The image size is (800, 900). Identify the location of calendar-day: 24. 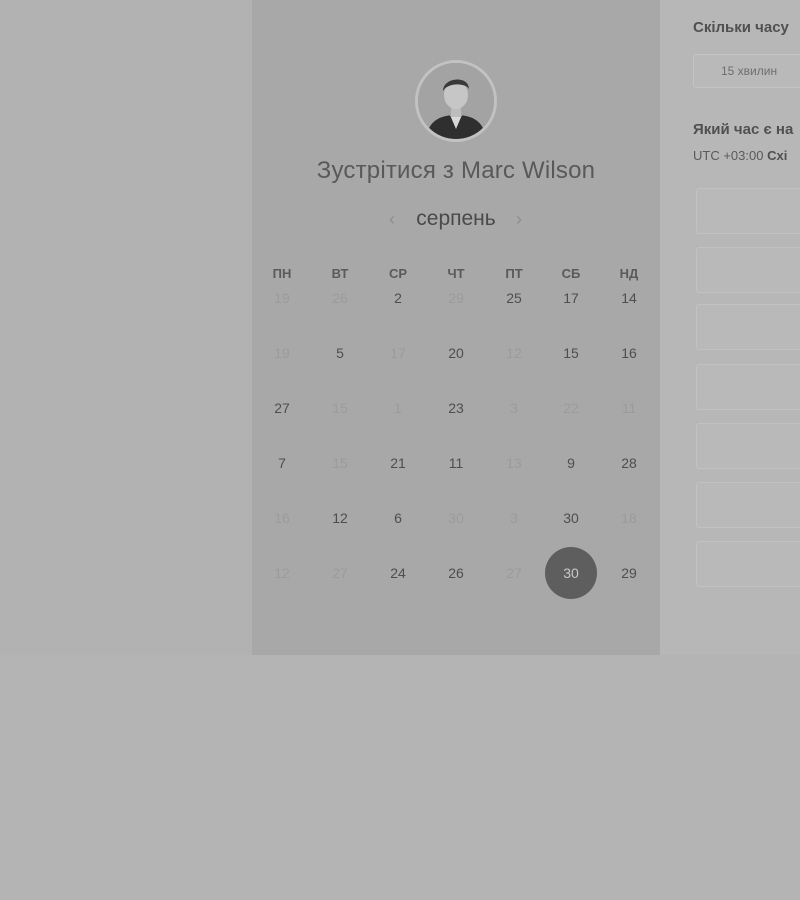
(398, 573).